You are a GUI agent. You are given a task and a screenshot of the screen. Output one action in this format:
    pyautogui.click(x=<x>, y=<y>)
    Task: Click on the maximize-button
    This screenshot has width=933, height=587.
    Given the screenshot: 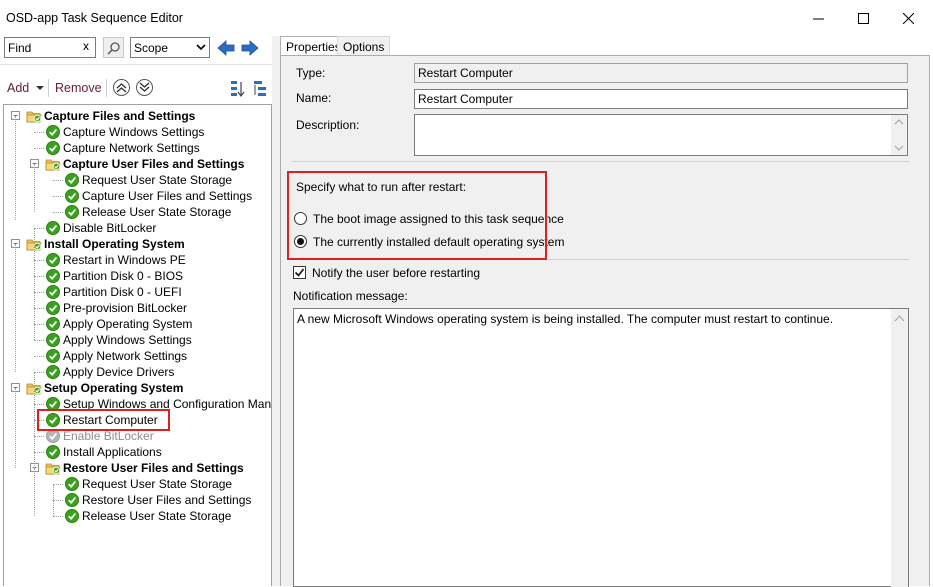 What is the action you would take?
    pyautogui.click(x=863, y=18)
    